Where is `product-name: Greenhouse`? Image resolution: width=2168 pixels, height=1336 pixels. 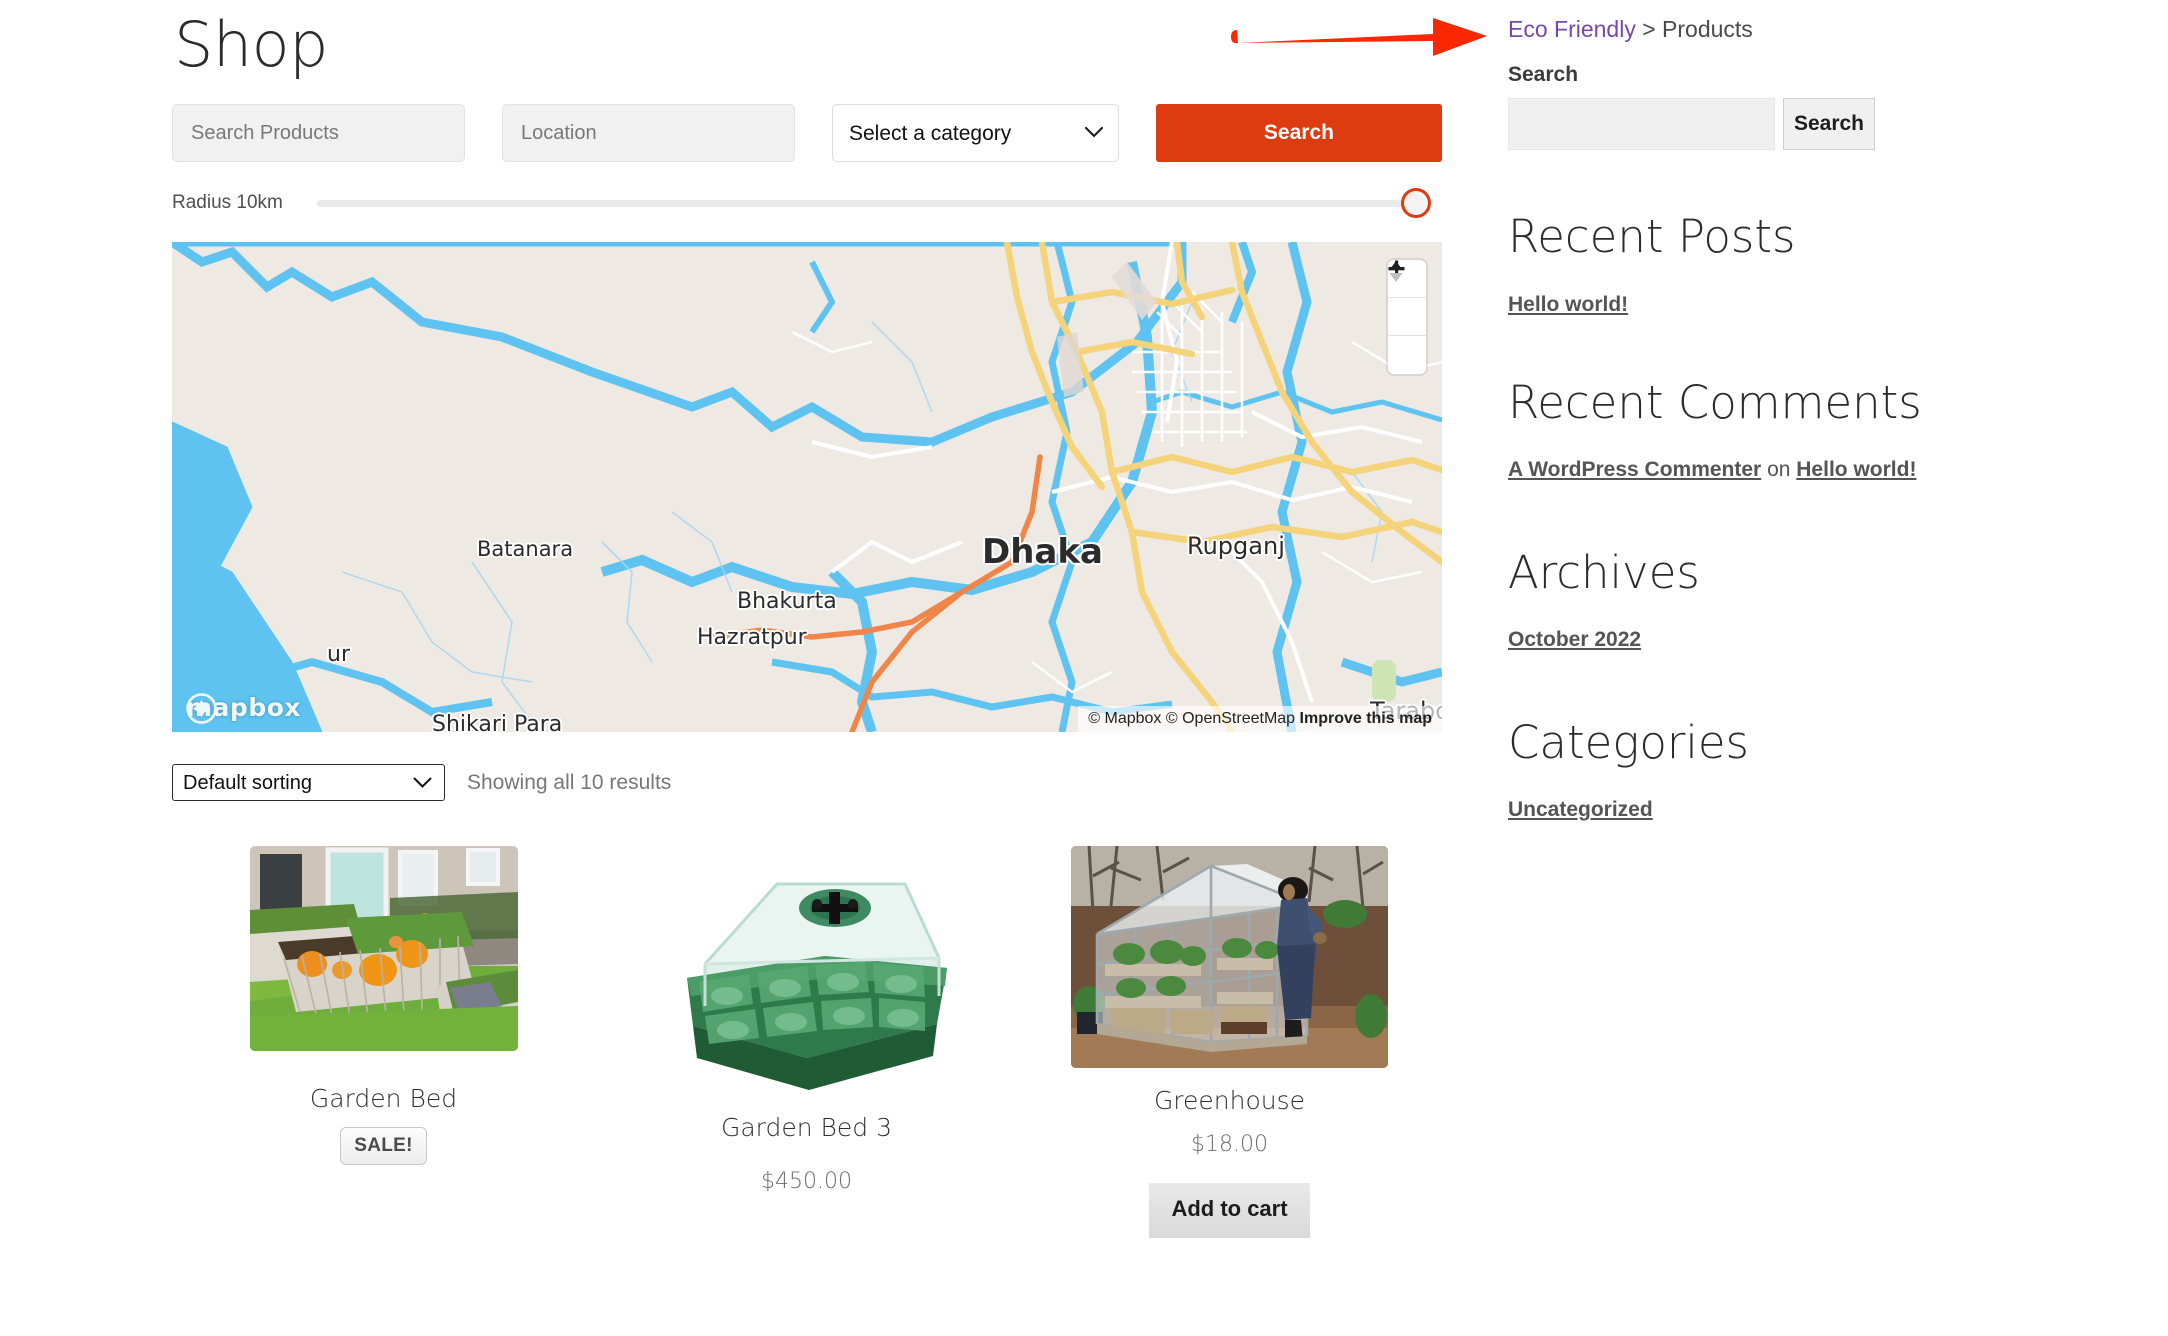 product-name: Greenhouse is located at coordinates (1229, 1100).